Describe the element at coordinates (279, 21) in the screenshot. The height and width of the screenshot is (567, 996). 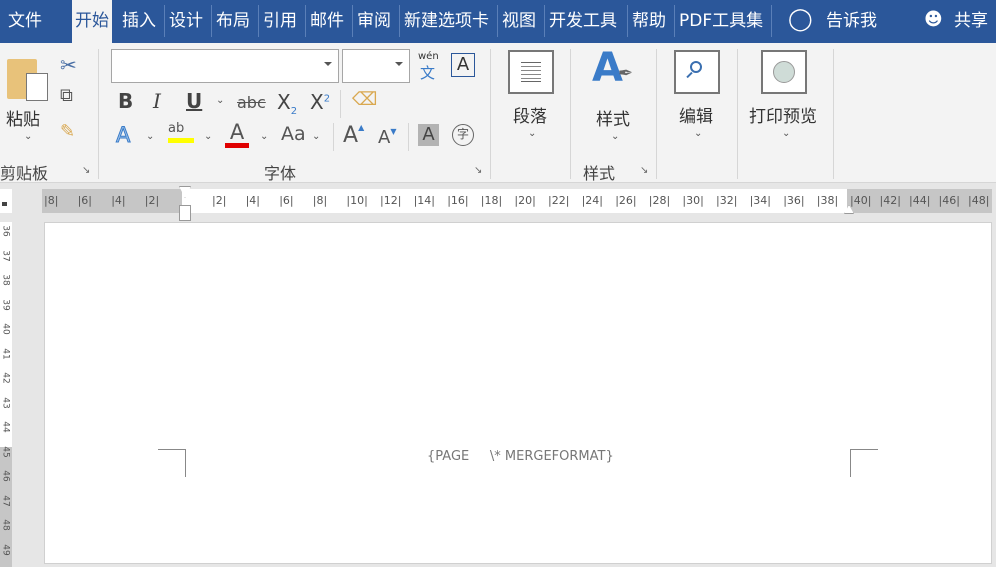
I see `tab-references: 引用` at that location.